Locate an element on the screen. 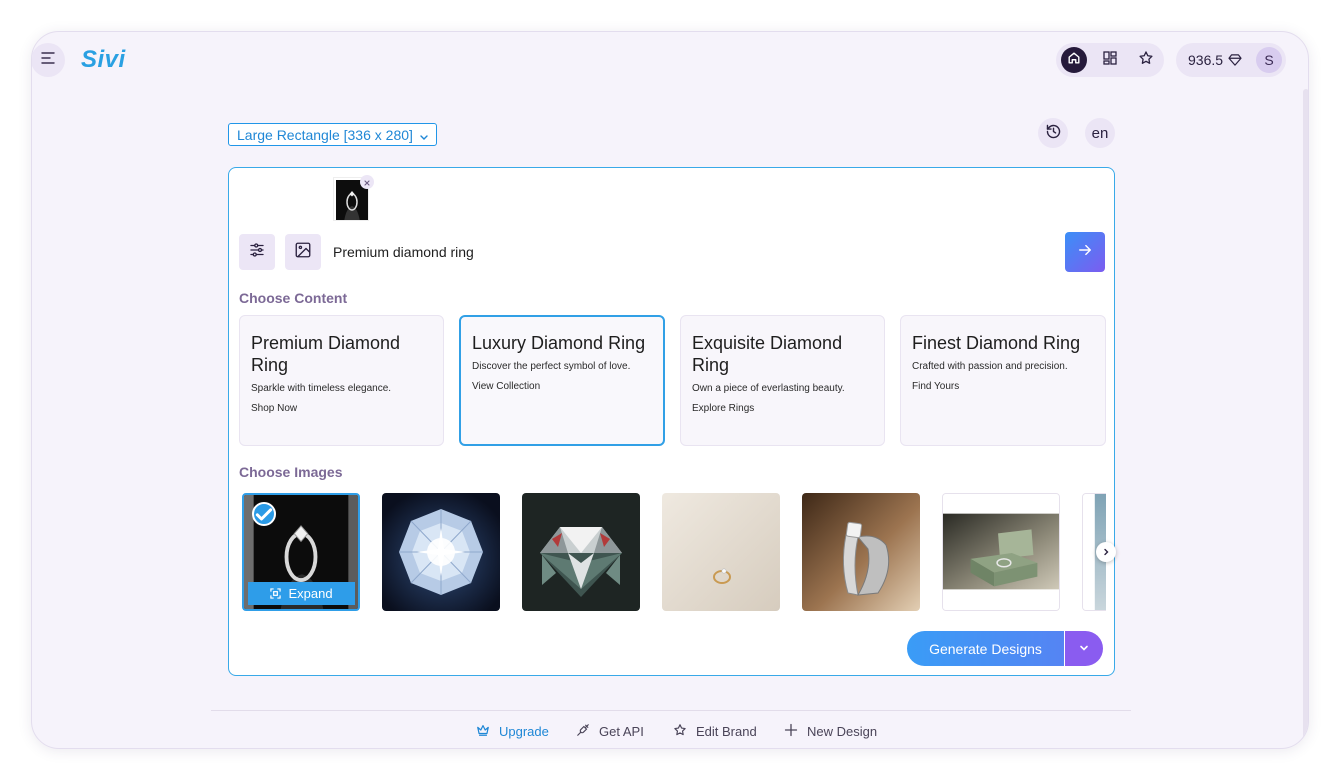 The width and height of the screenshot is (1340, 780). prompt-input is located at coordinates (693, 252).